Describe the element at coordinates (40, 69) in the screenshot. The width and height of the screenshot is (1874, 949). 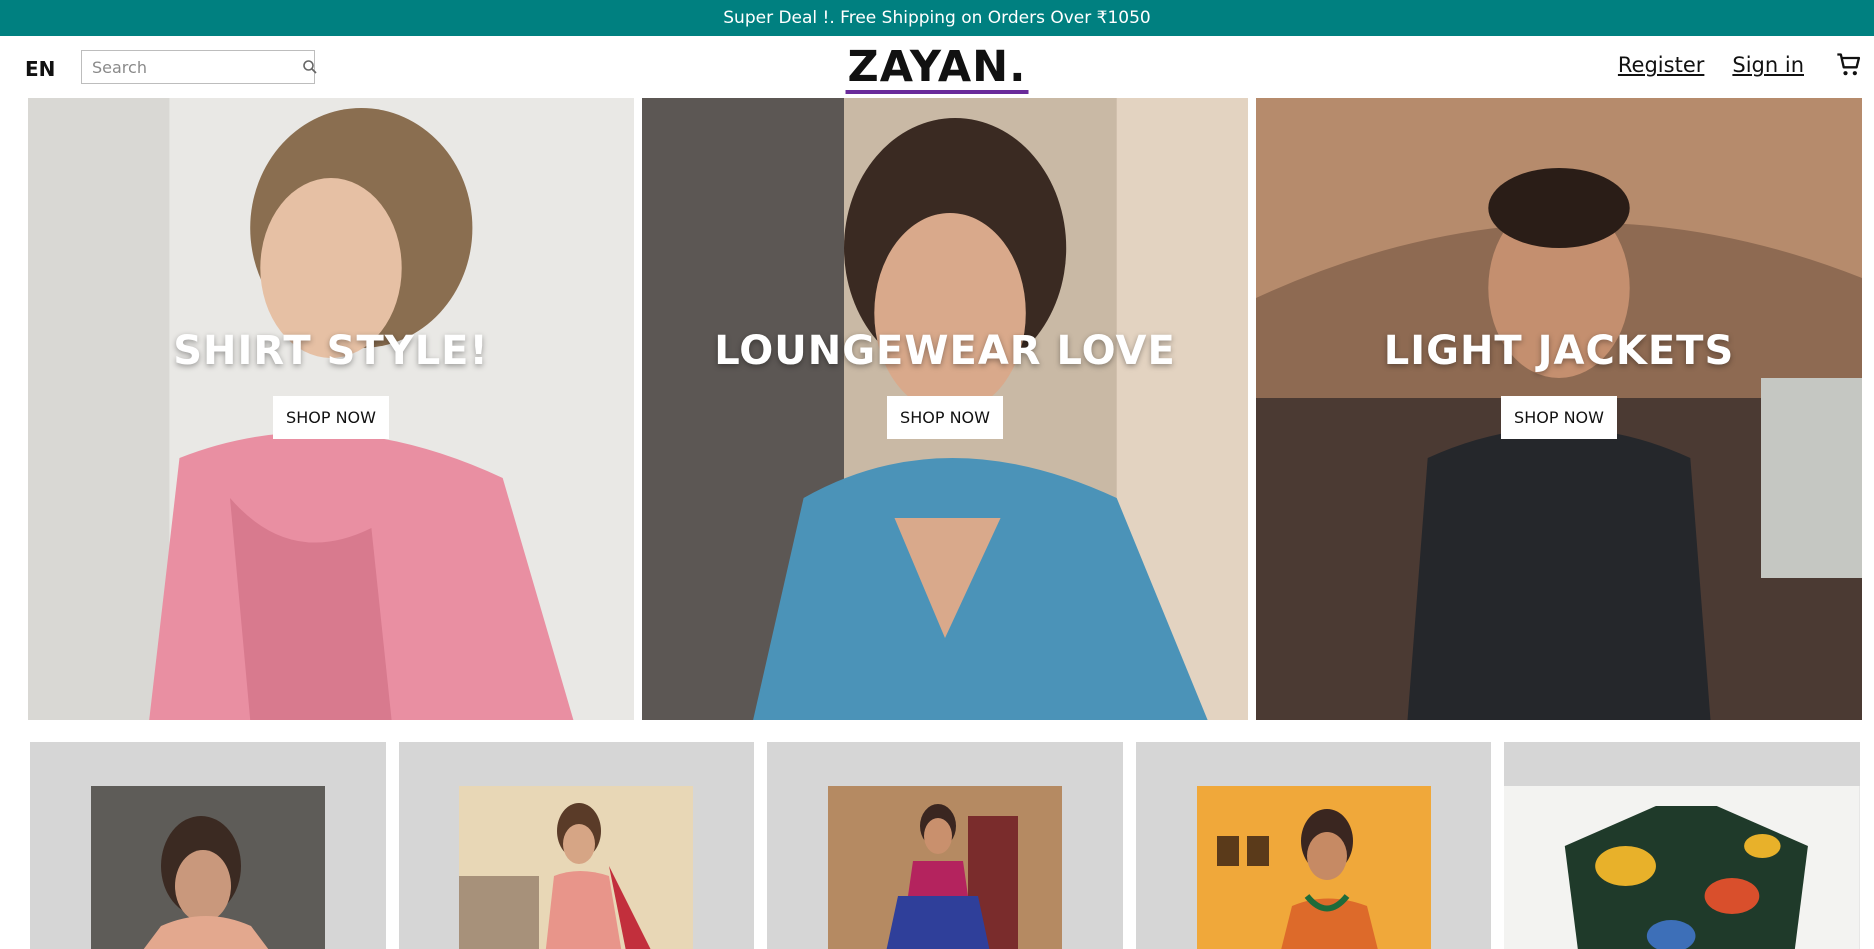
I see `language-selector: EN` at that location.